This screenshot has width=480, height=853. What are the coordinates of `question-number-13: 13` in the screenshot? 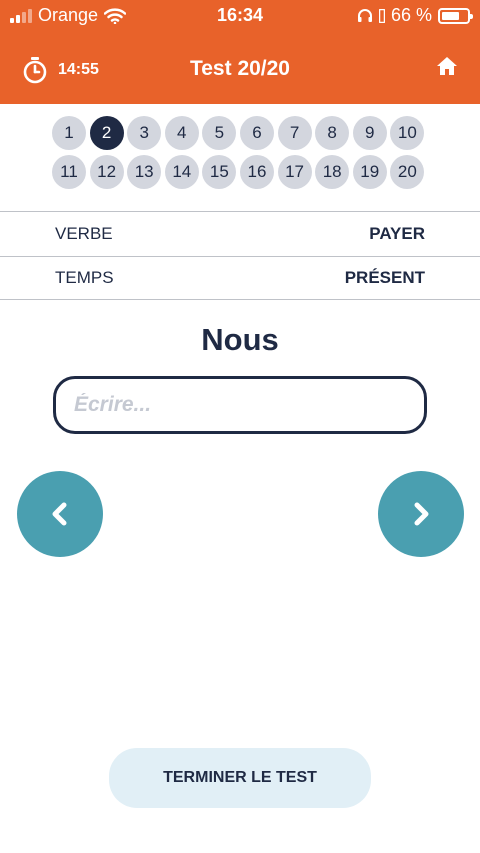 It's located at (144, 172).